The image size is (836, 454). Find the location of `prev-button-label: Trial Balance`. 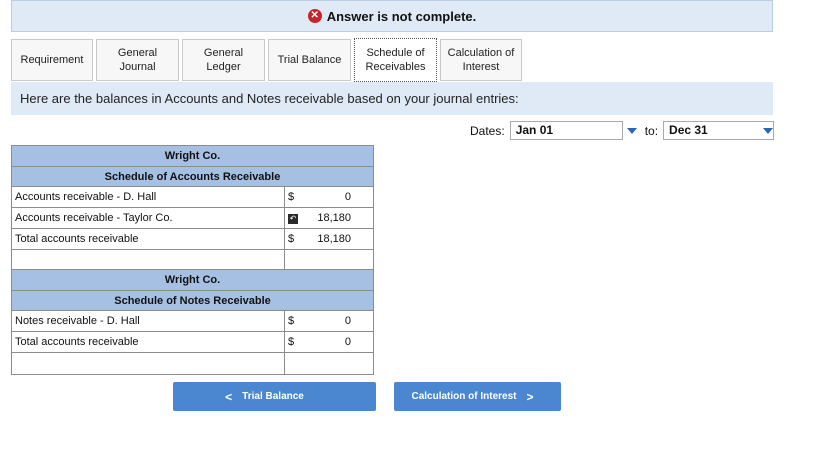

prev-button-label: Trial Balance is located at coordinates (273, 396).